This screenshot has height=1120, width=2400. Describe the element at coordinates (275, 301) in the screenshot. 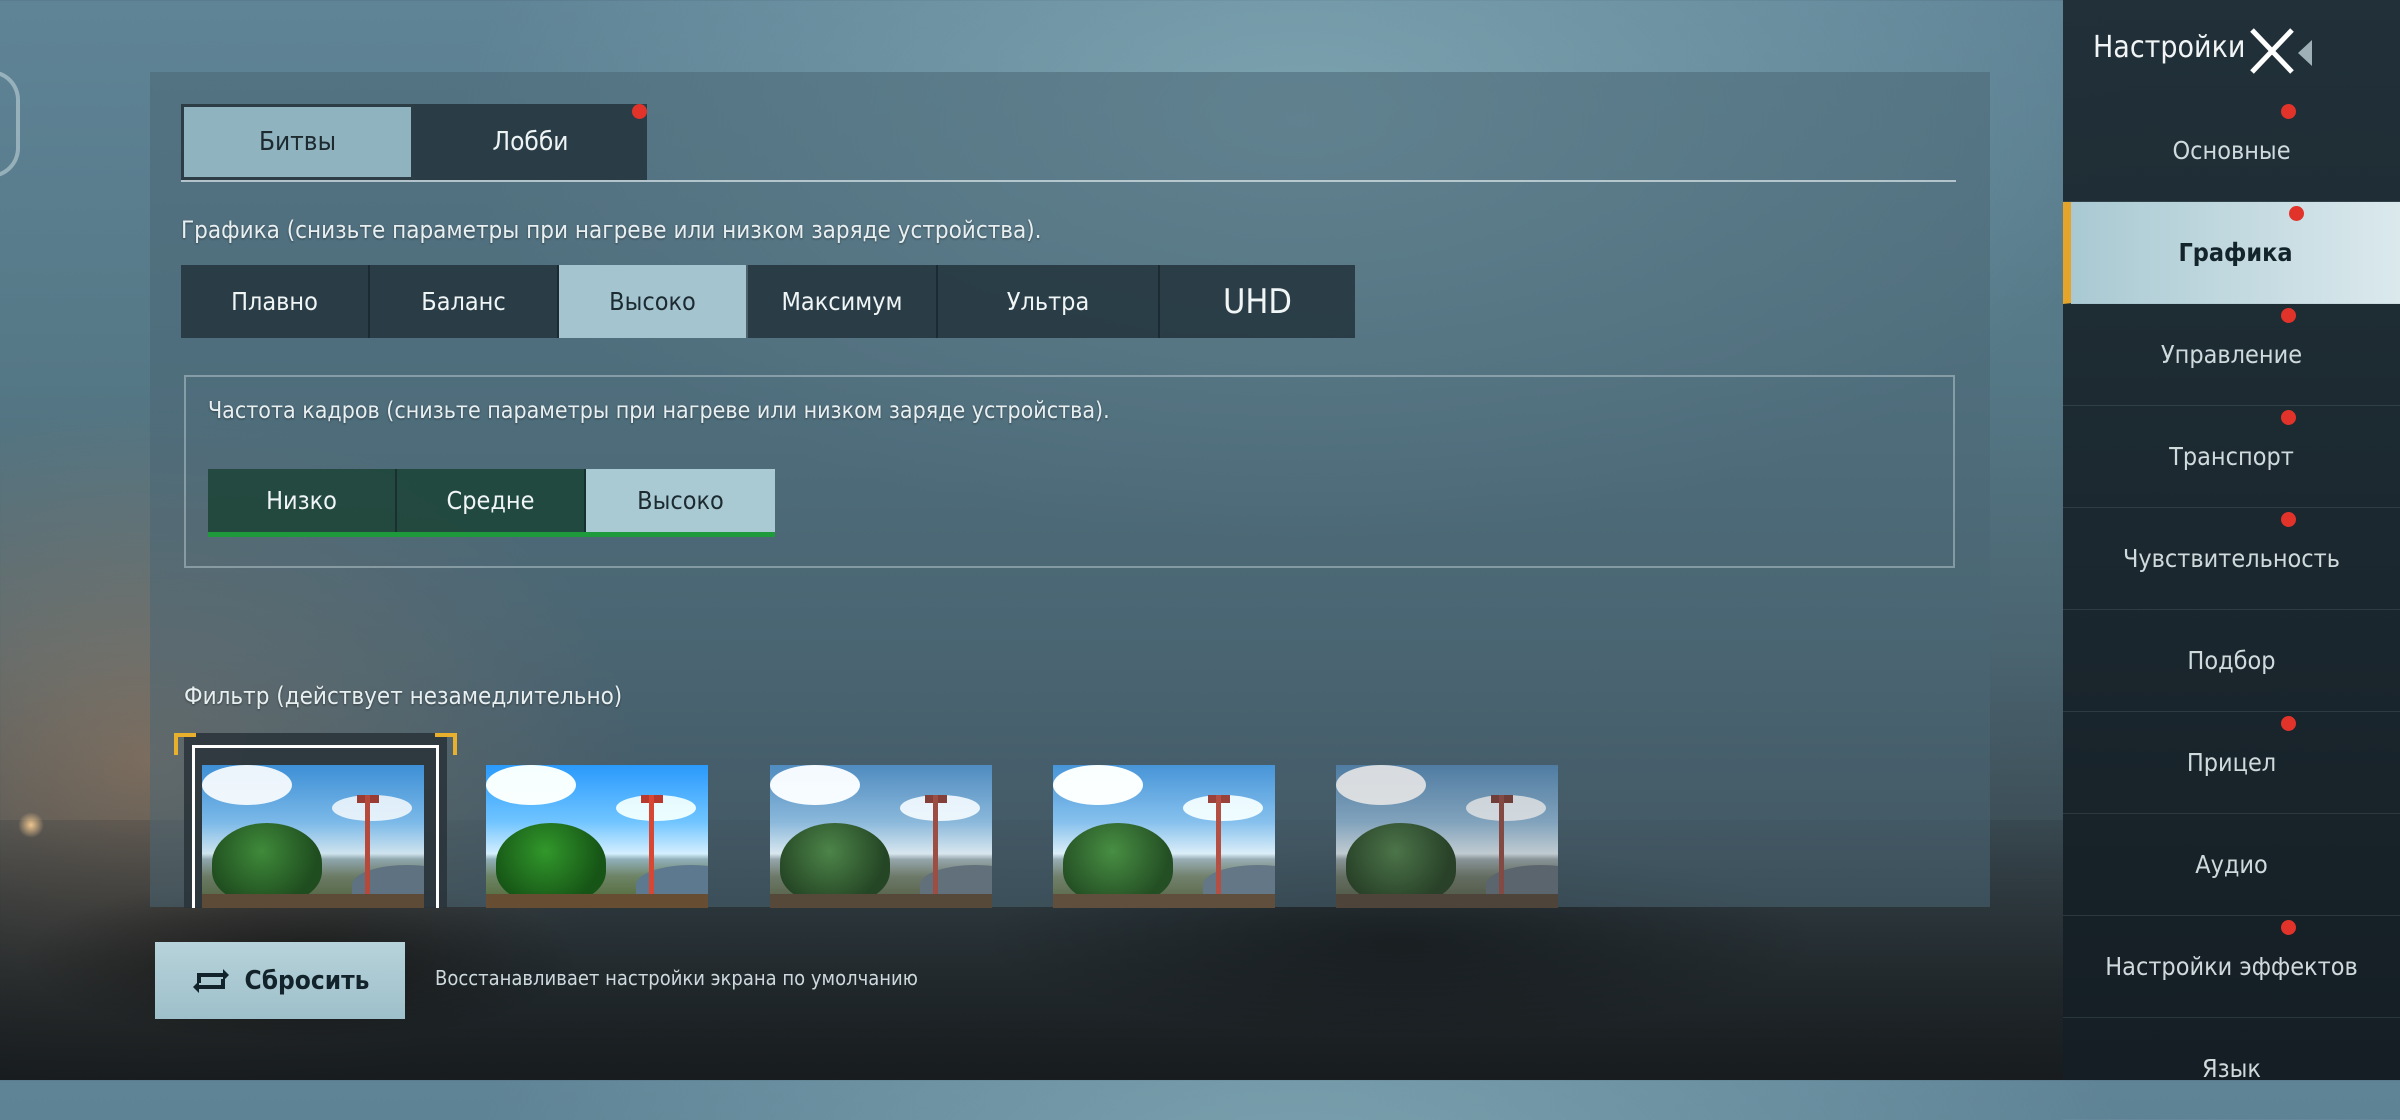

I see `graphics-option-smooth: Плавно` at that location.